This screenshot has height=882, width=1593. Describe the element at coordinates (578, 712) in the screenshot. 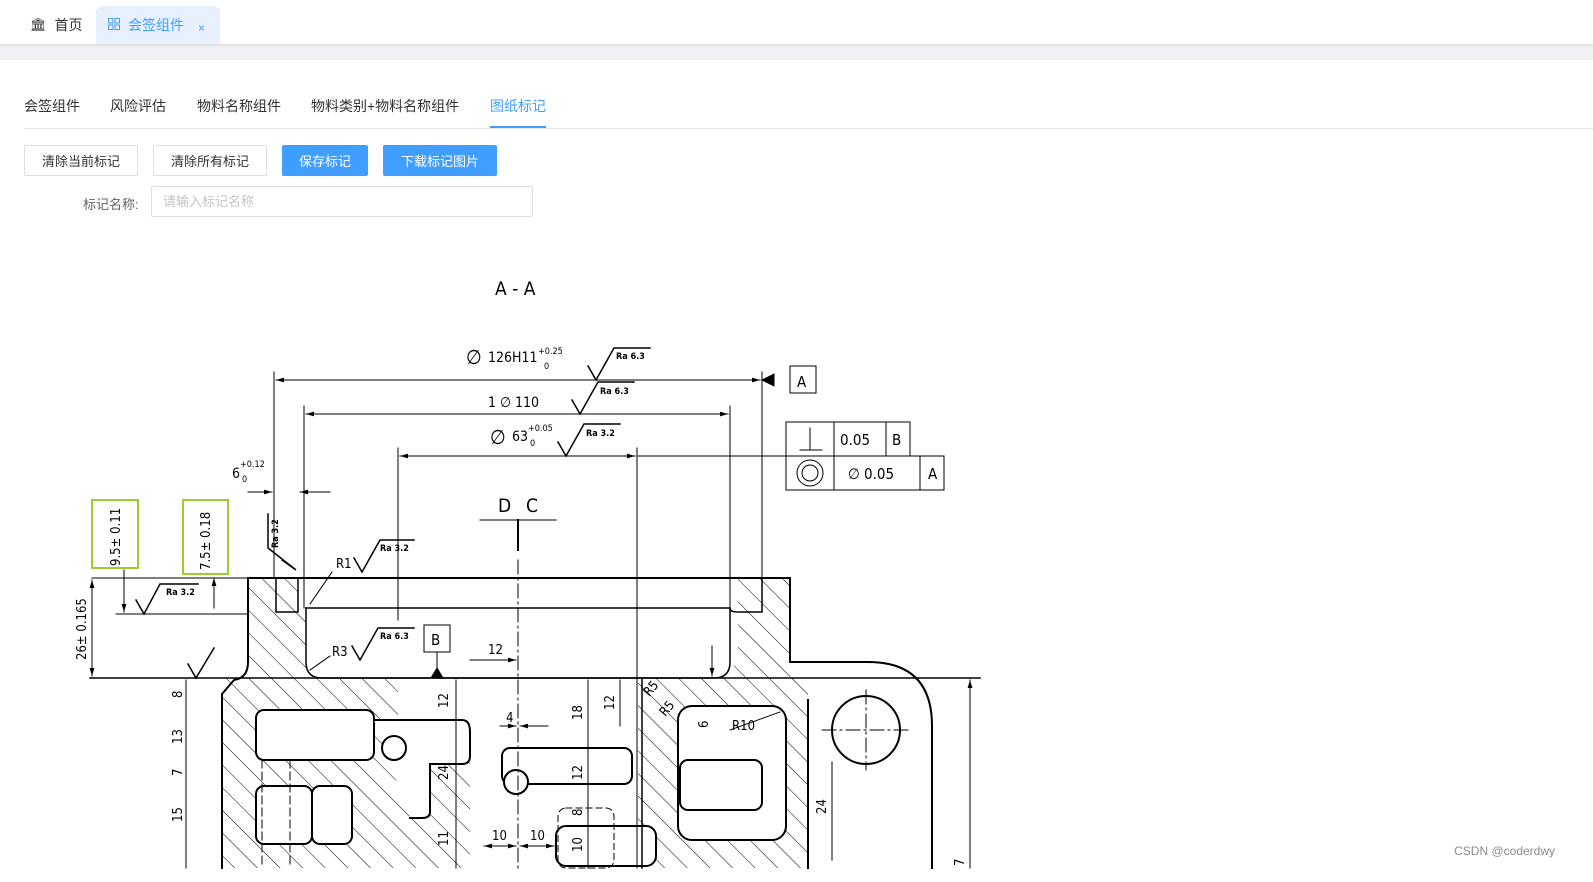

I see `dim-18: 18` at that location.